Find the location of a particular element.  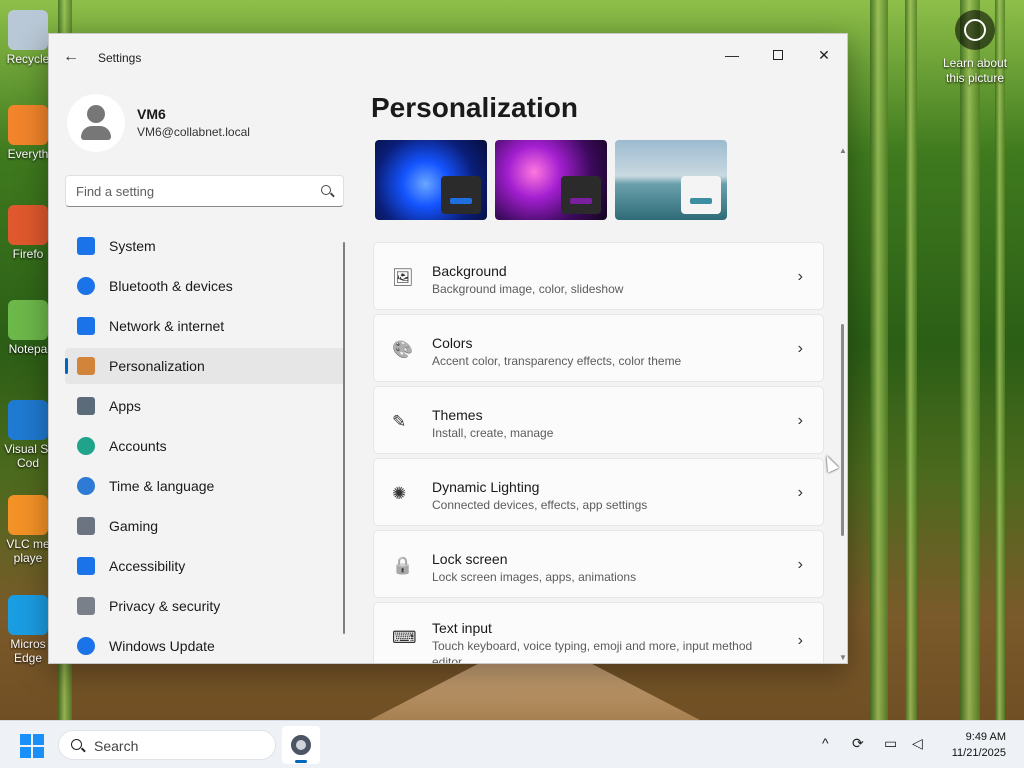

setting-card-themes: ✎ Themes Install, create, manage › is located at coordinates (598, 420).